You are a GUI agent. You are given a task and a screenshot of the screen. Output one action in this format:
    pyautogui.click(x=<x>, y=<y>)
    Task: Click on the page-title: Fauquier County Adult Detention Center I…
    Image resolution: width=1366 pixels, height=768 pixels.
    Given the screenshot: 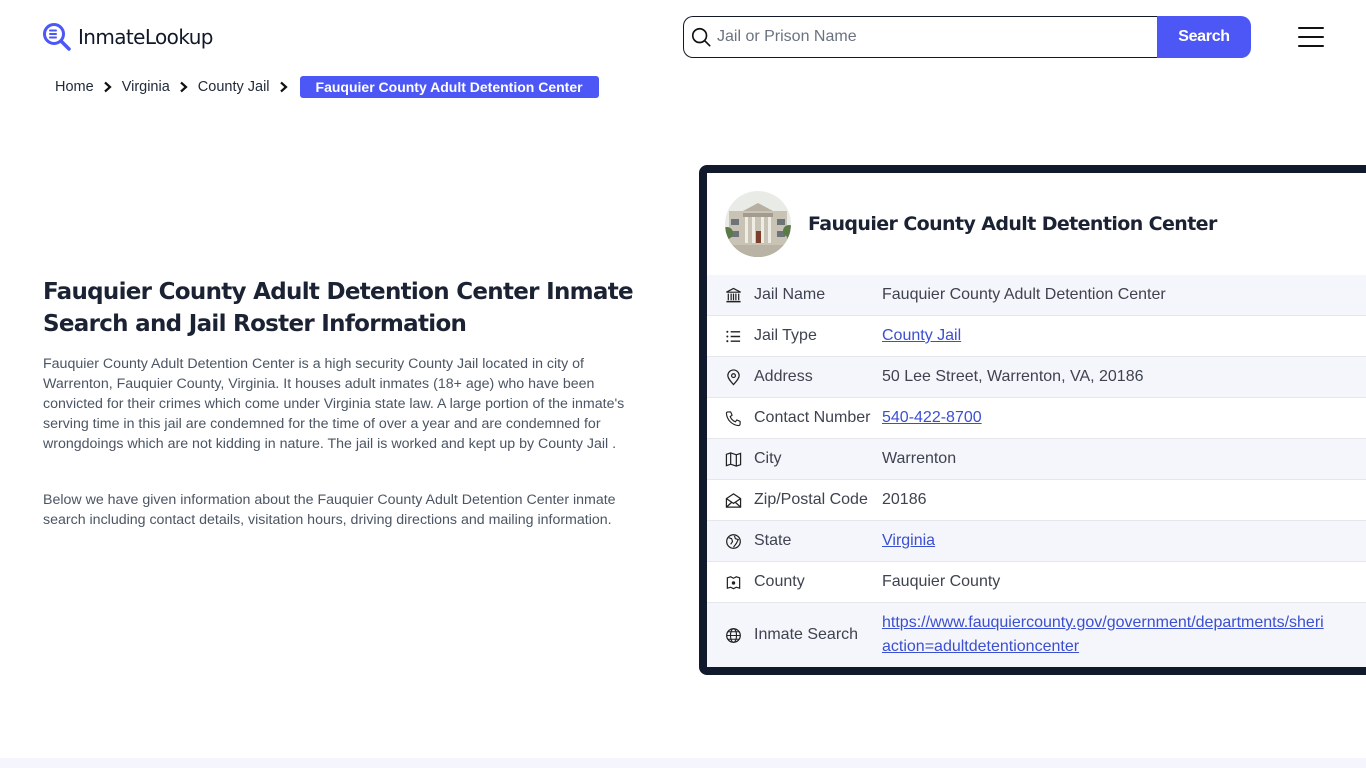 What is the action you would take?
    pyautogui.click(x=338, y=308)
    